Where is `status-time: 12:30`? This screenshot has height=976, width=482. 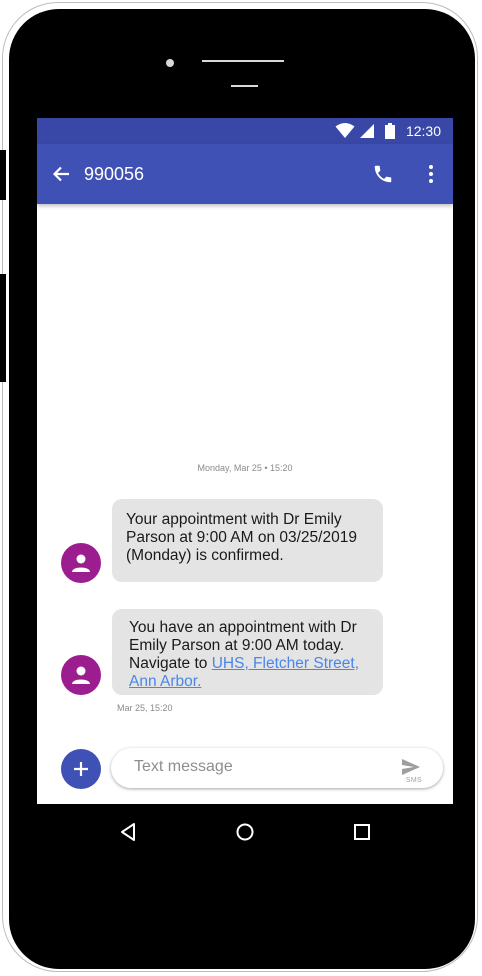 status-time: 12:30 is located at coordinates (423, 131).